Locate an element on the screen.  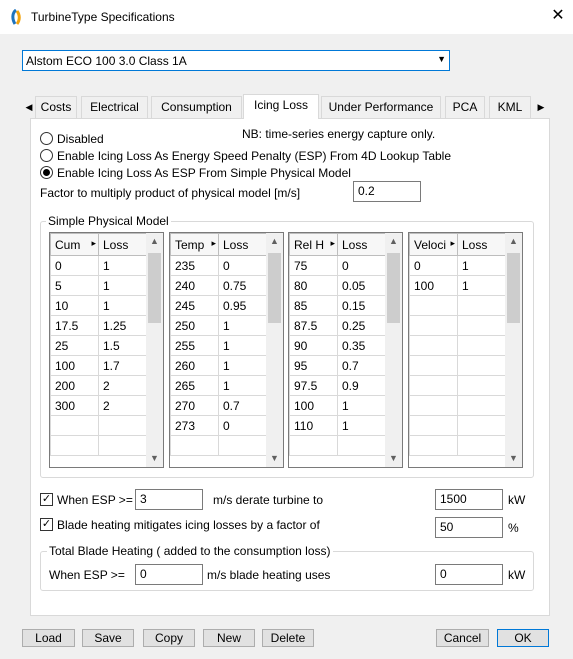
delete-button: Delete is located at coordinates (288, 638).